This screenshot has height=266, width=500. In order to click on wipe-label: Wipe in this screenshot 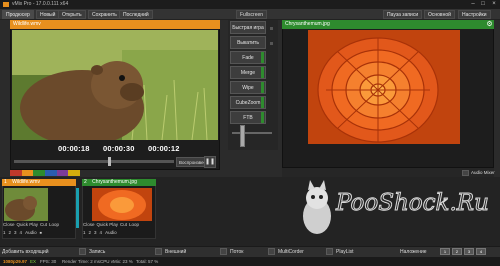, I will do `click(248, 88)`.